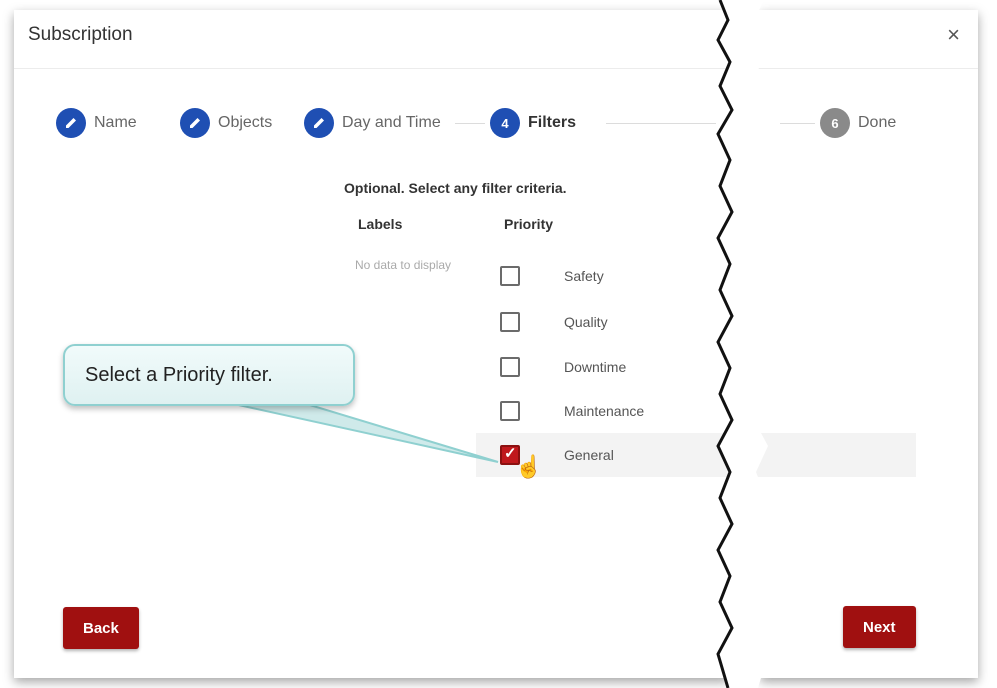  What do you see at coordinates (496, 68) in the screenshot?
I see `title-divider` at bounding box center [496, 68].